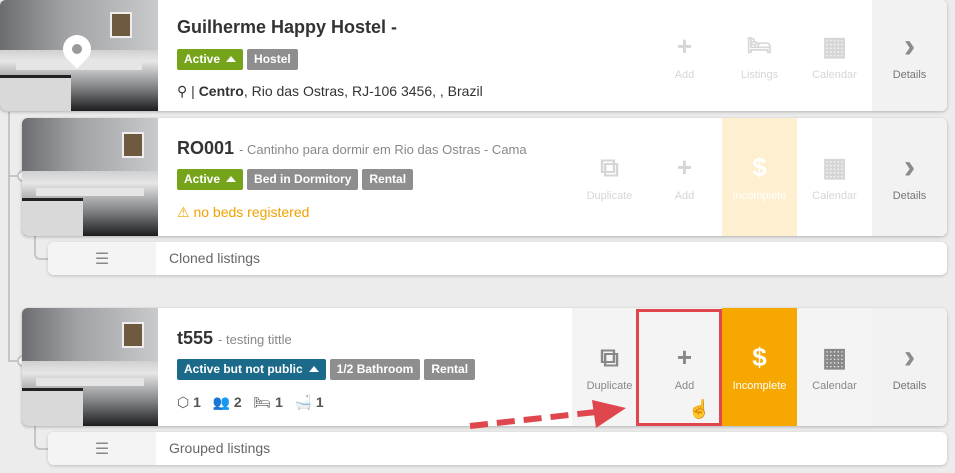  I want to click on dashed-arrow-icon, so click(547, 414).